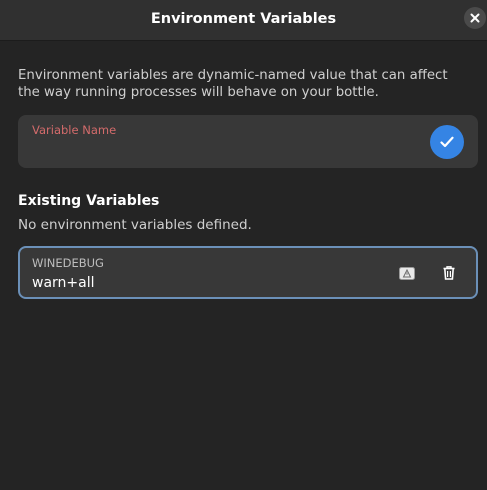 This screenshot has height=490, width=487. I want to click on variable-row-name: WINEDEBUG, so click(68, 263).